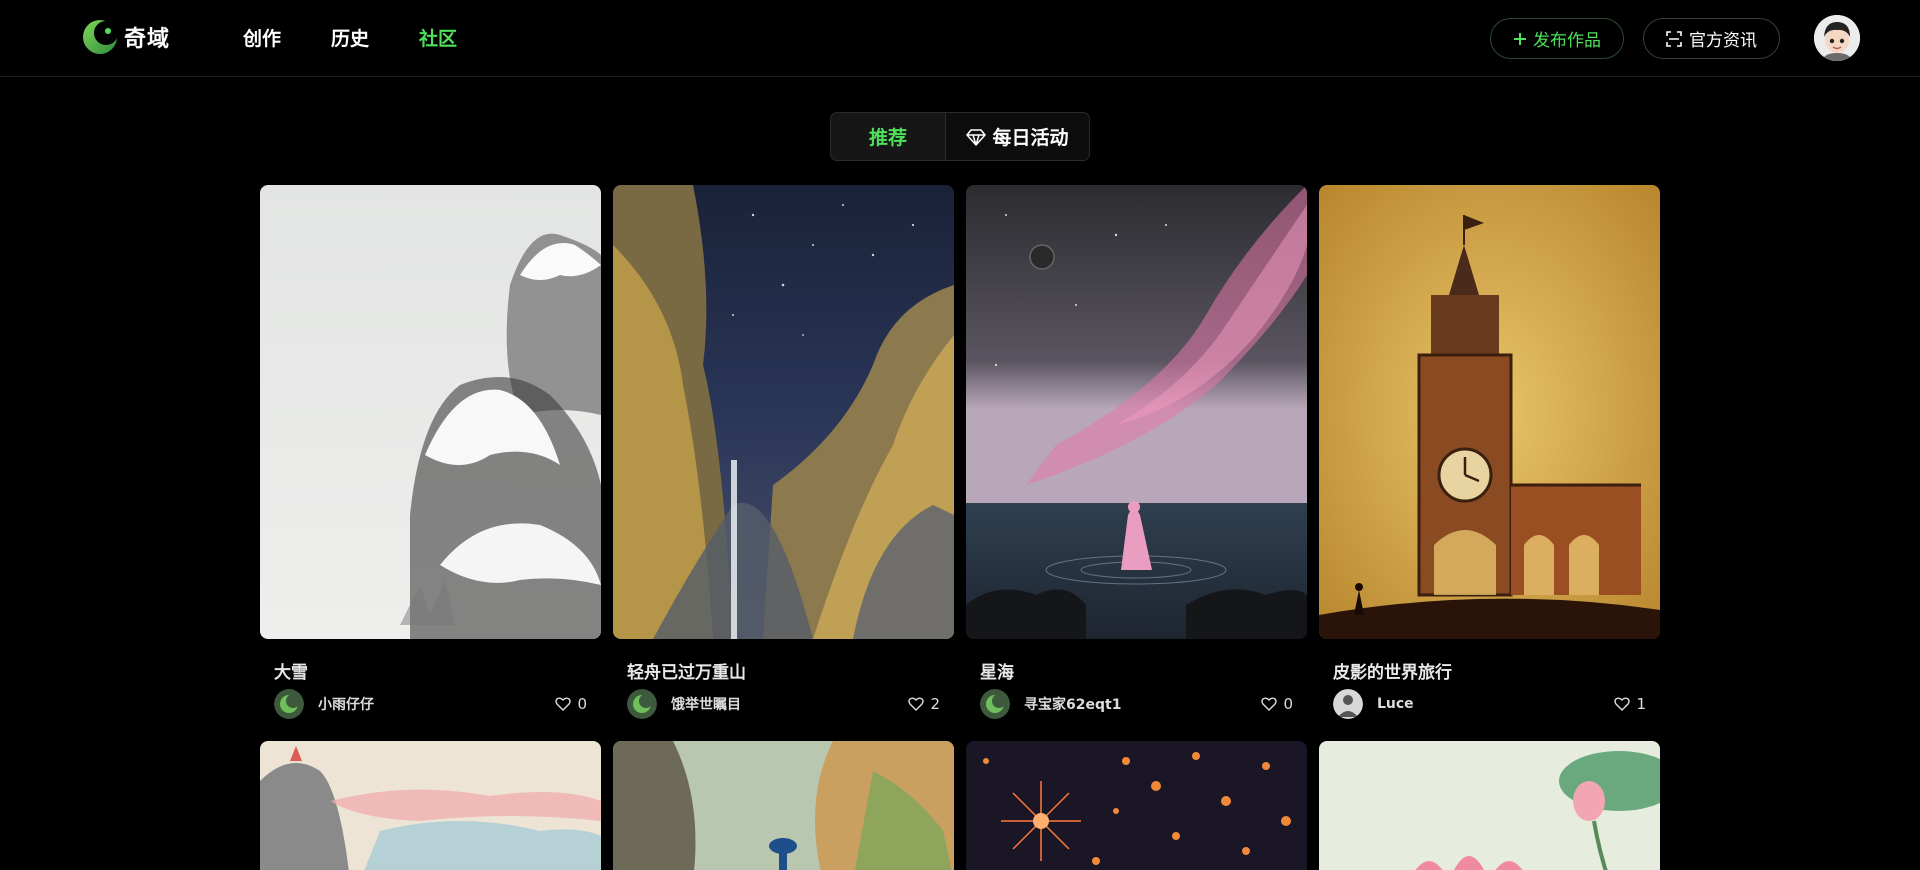 This screenshot has width=1920, height=870. I want to click on artwork-image-green-valley, so click(783, 805).